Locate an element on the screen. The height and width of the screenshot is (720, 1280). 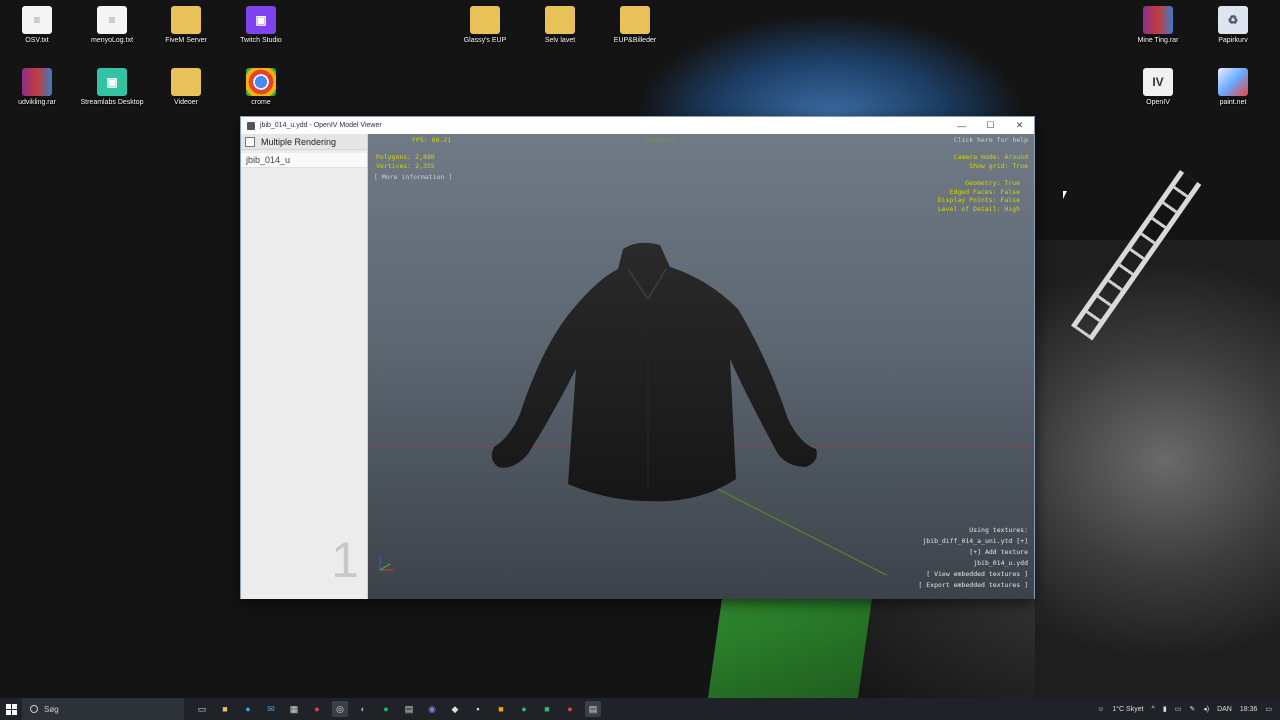
desktop-icon-osv: ≡ OSV.txt is located at coordinates (37, 25).